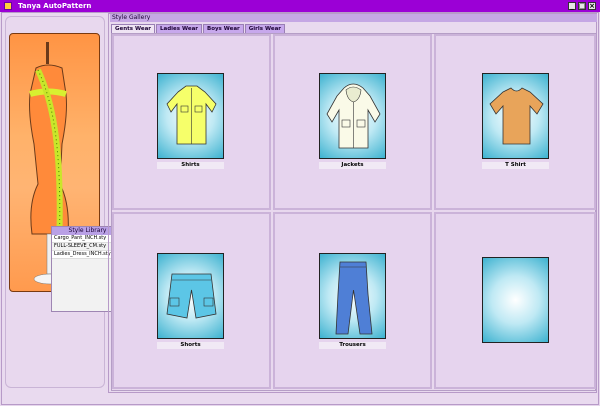  Describe the element at coordinates (353, 18) in the screenshot. I see `style-gallery-title: Style Gallery` at that location.